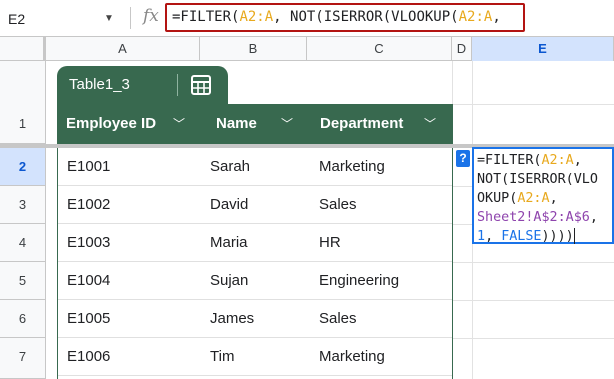 Image resolution: width=614 pixels, height=379 pixels. Describe the element at coordinates (253, 49) in the screenshot. I see `column-header-b: B` at that location.